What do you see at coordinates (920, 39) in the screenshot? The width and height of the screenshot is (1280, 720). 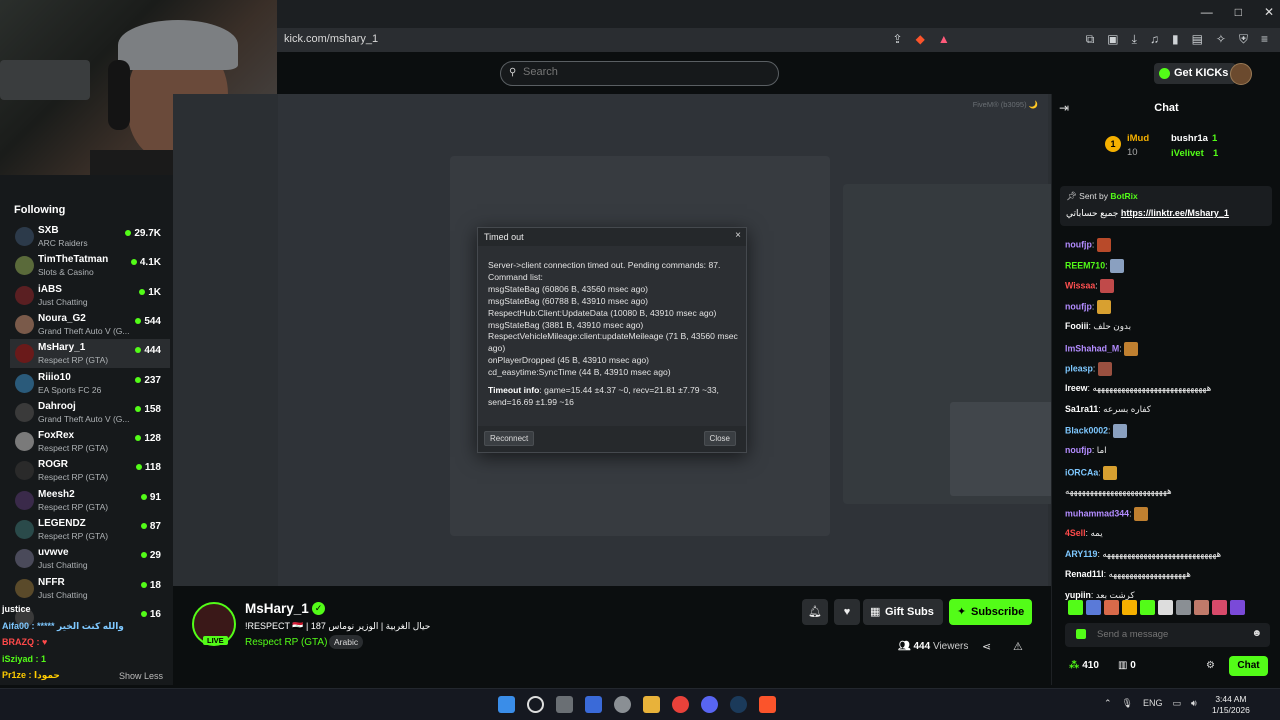 I see `brave-shield-icon: ◆` at bounding box center [920, 39].